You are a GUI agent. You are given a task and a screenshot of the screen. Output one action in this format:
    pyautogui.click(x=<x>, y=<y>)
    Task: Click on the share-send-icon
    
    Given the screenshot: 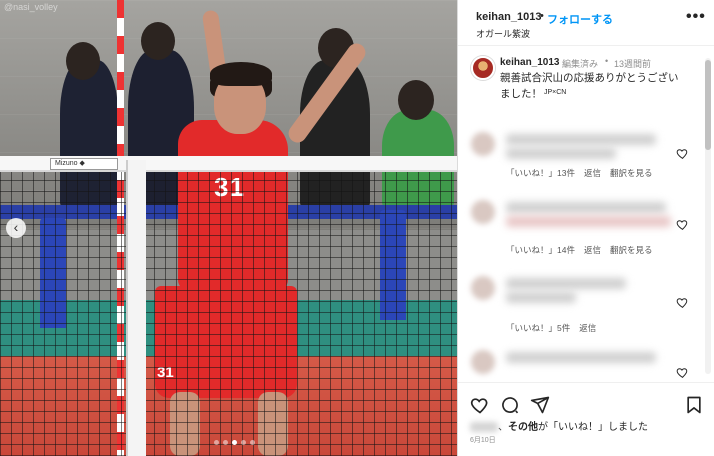 What is the action you would take?
    pyautogui.click(x=540, y=405)
    